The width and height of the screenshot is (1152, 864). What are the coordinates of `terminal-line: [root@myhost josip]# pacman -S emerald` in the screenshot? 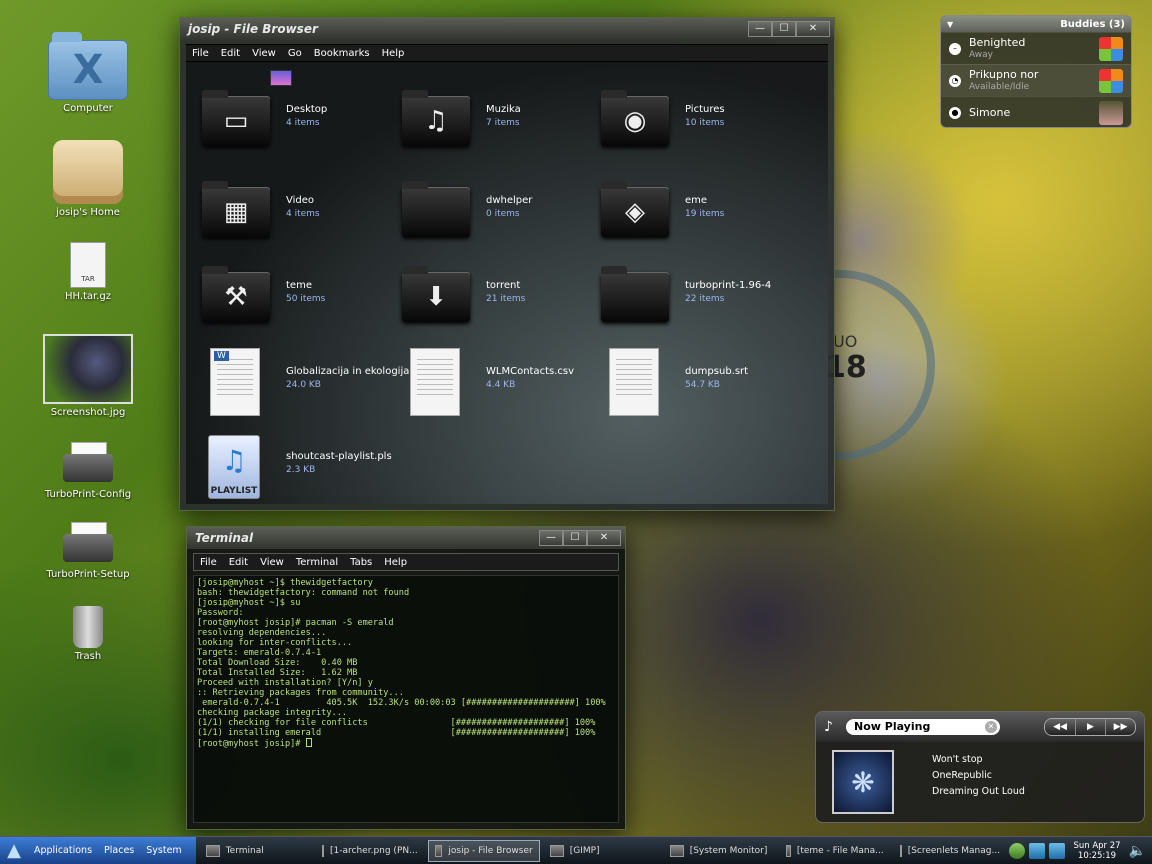 It's located at (295, 623).